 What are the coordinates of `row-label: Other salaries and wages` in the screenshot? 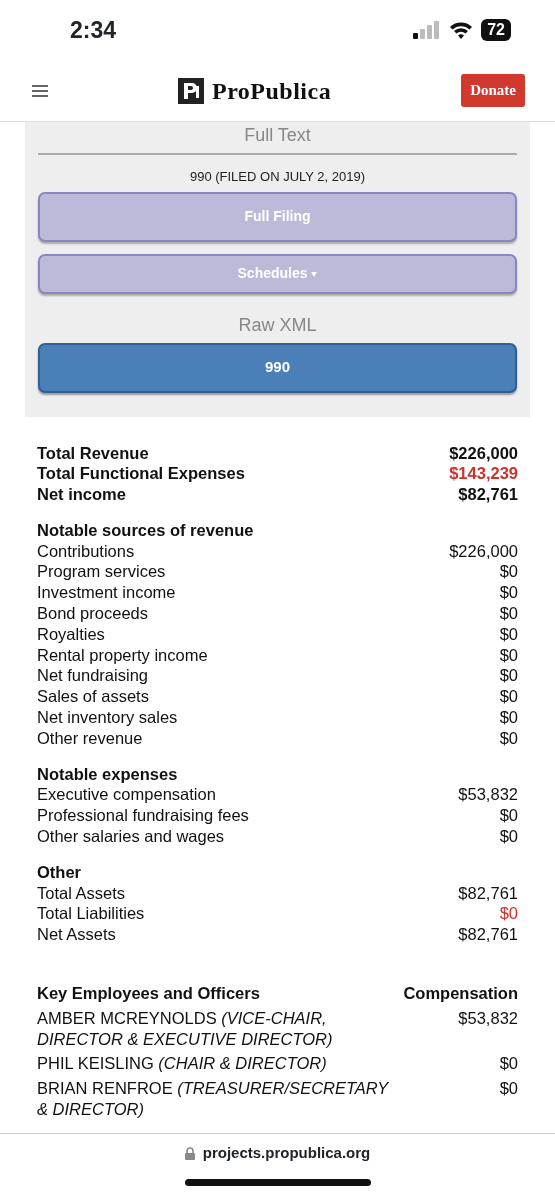 It's located at (131, 836).